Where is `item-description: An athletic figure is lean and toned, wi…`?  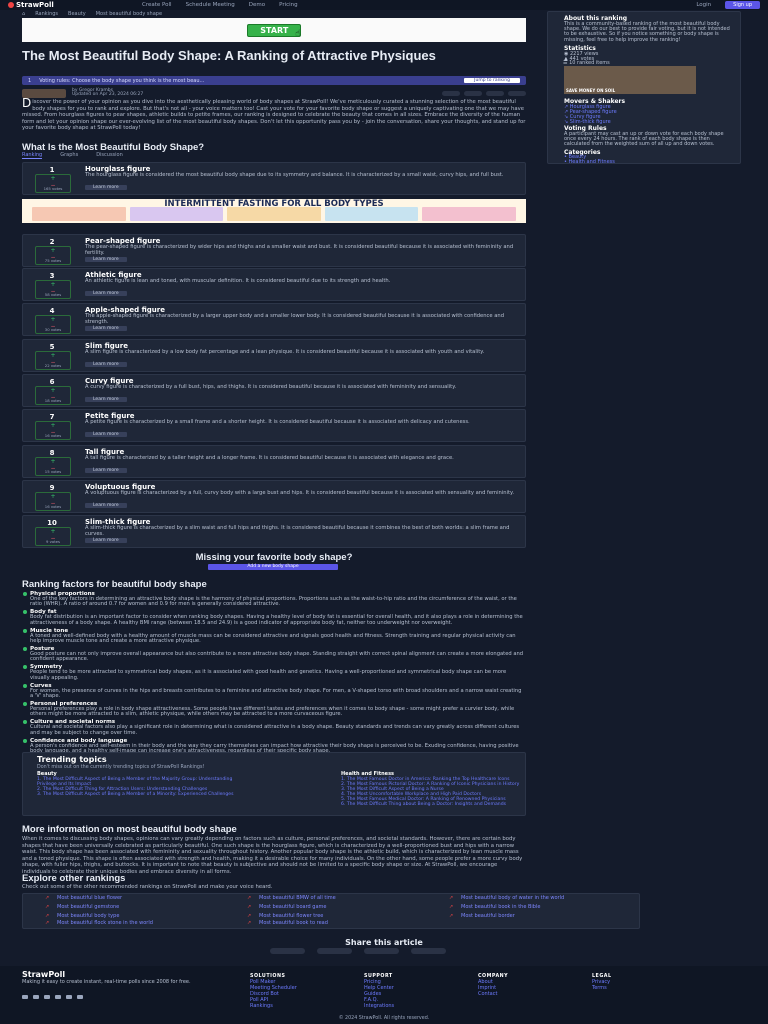
item-description: An athletic figure is lean and toned, wi… is located at coordinates (238, 281).